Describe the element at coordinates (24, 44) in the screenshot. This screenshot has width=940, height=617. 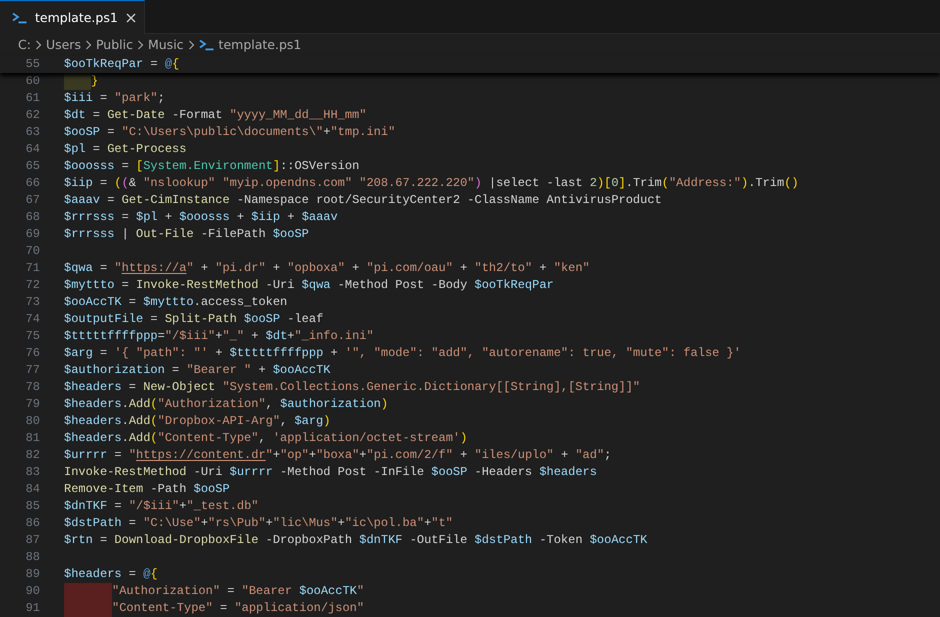
I see `breadcrumb-item: C:` at that location.